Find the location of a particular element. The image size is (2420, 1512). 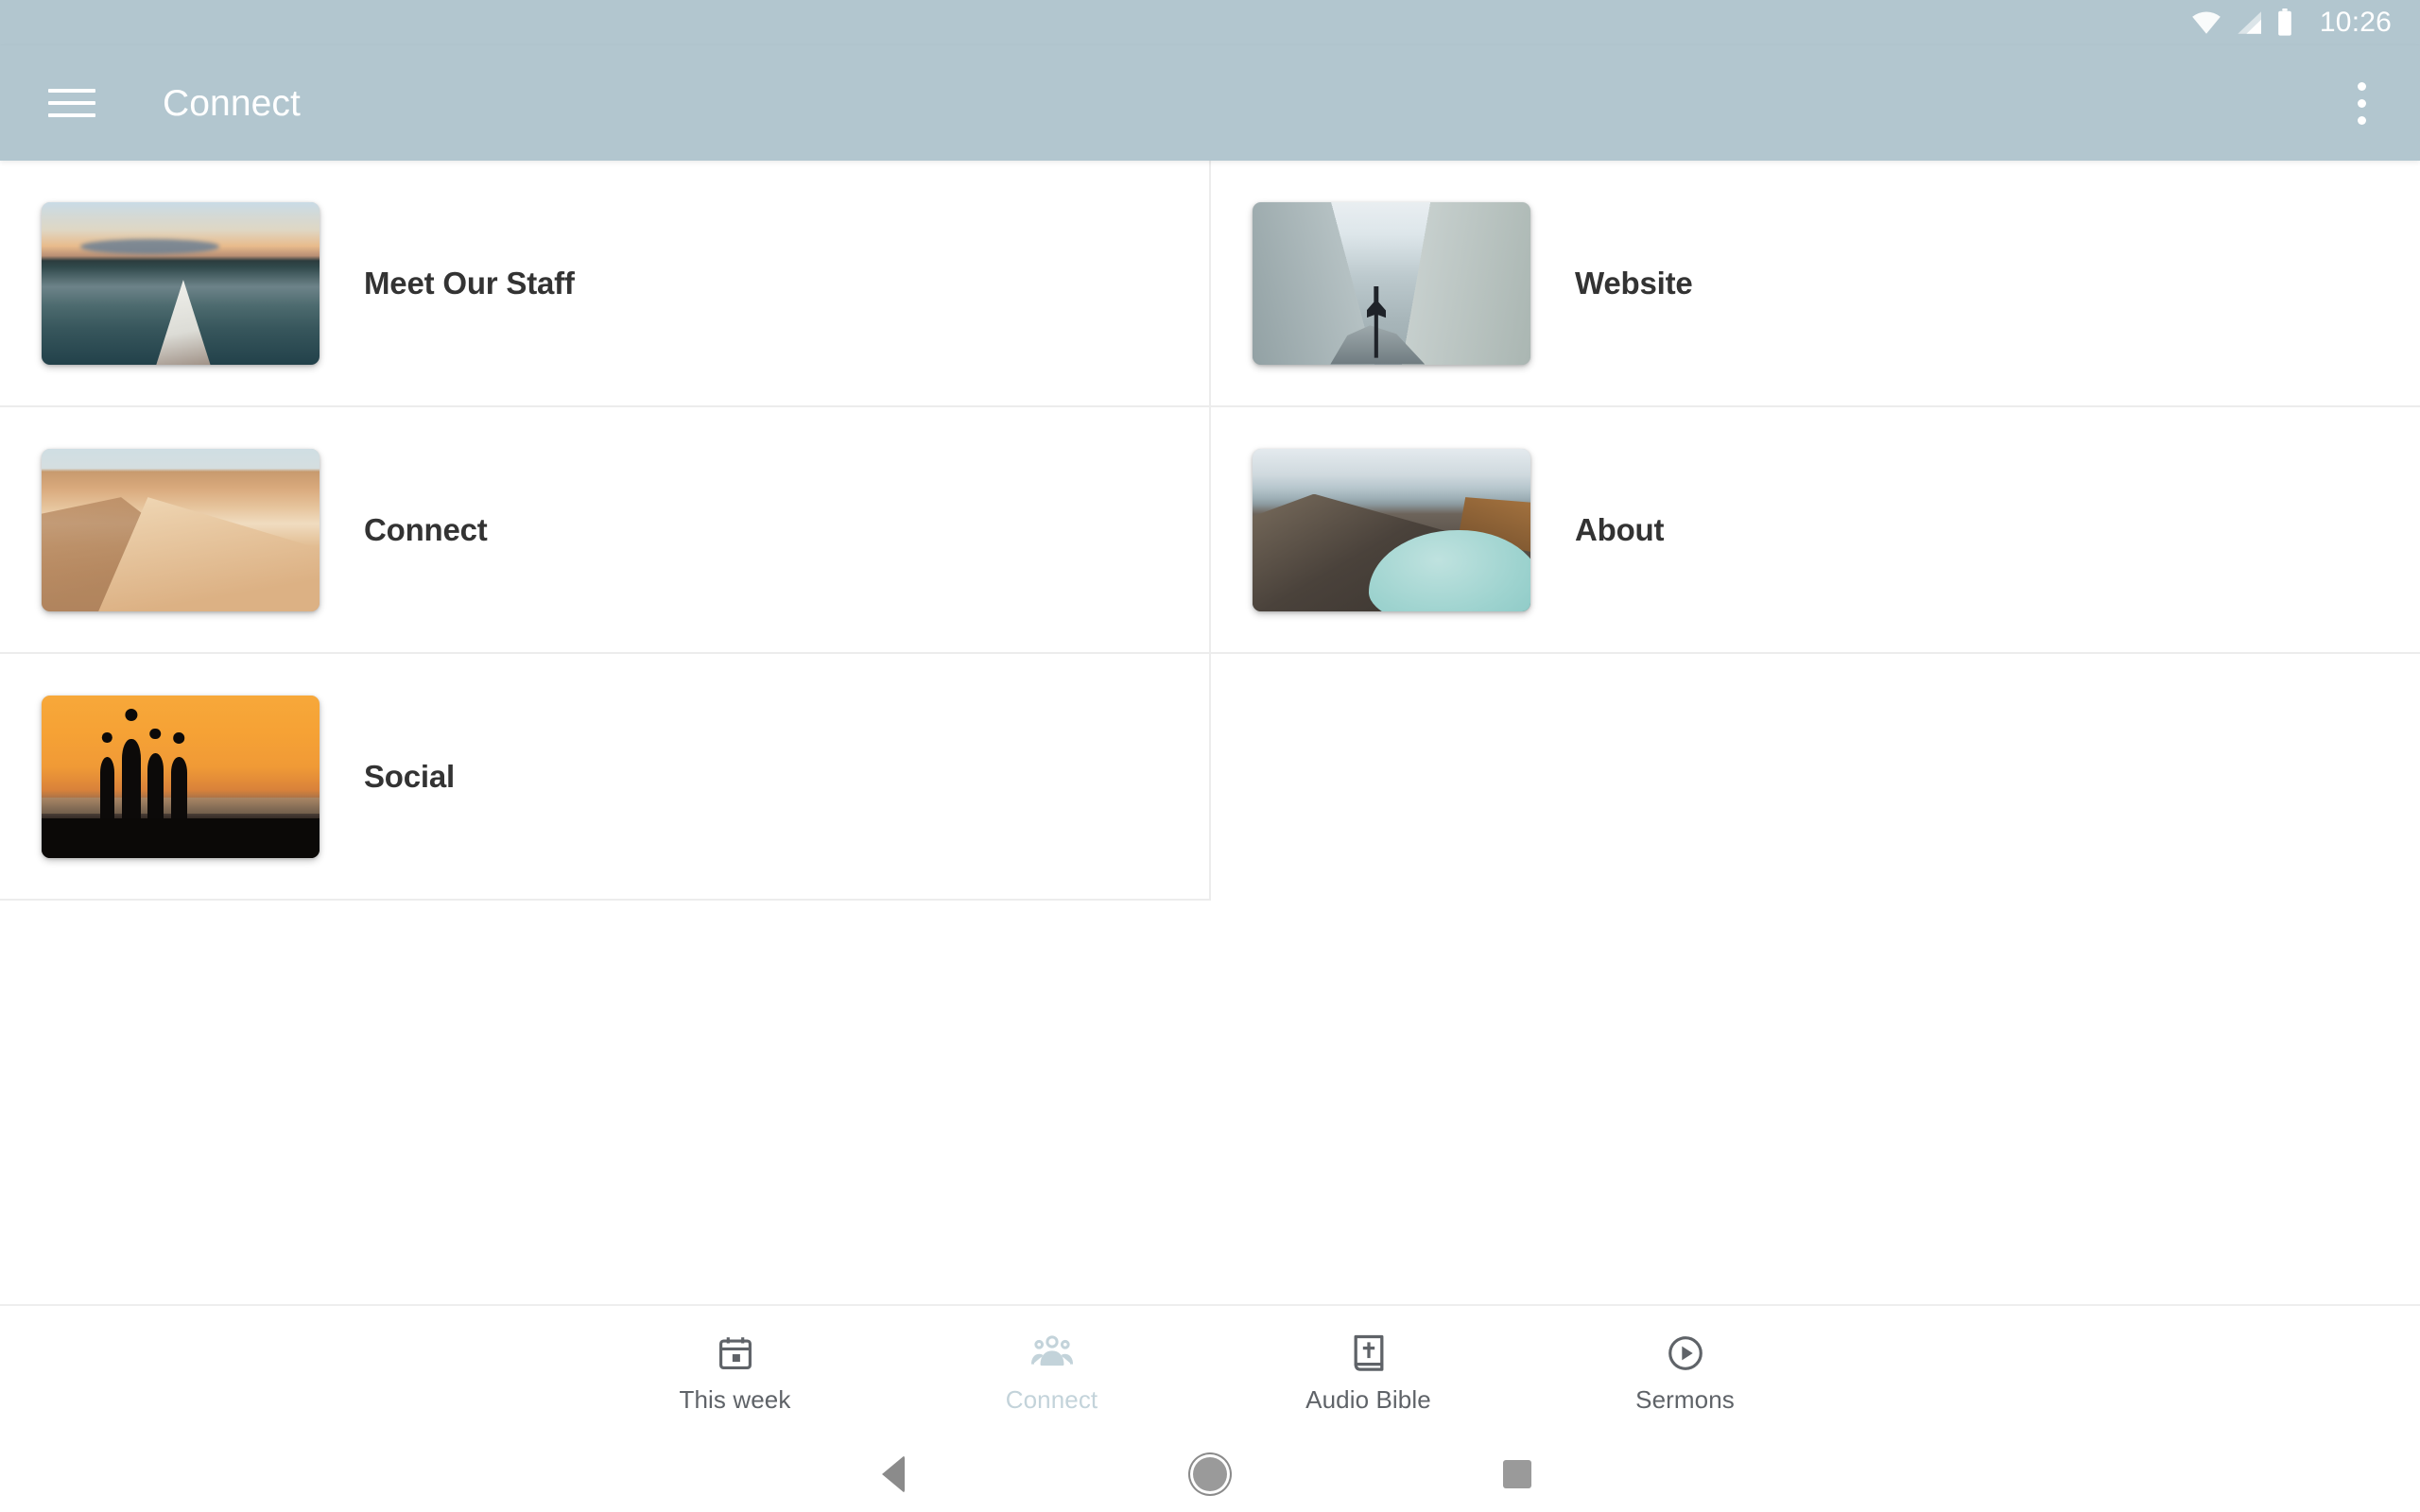

grid-item-website: Website is located at coordinates (1815, 284).